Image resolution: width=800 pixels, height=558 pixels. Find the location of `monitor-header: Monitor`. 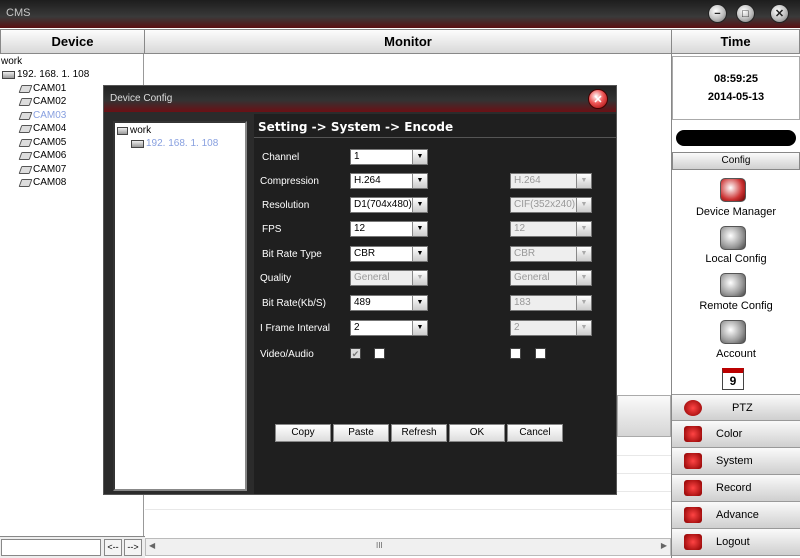

monitor-header: Monitor is located at coordinates (408, 41).